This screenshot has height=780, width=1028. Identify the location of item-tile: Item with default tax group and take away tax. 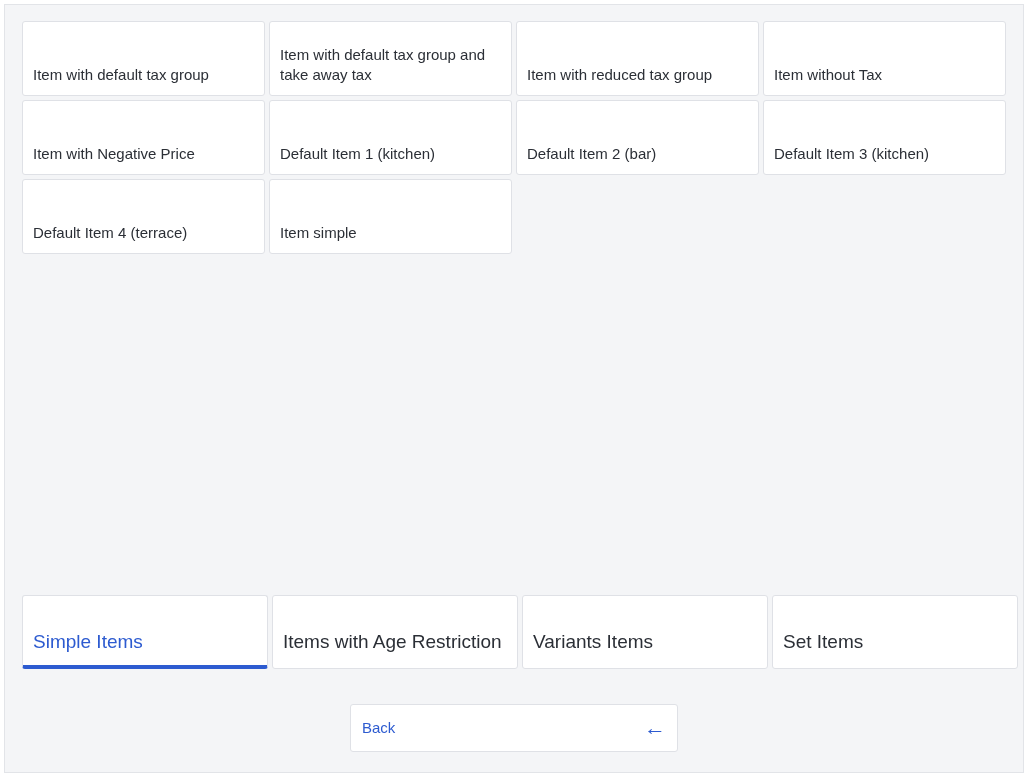
(390, 58).